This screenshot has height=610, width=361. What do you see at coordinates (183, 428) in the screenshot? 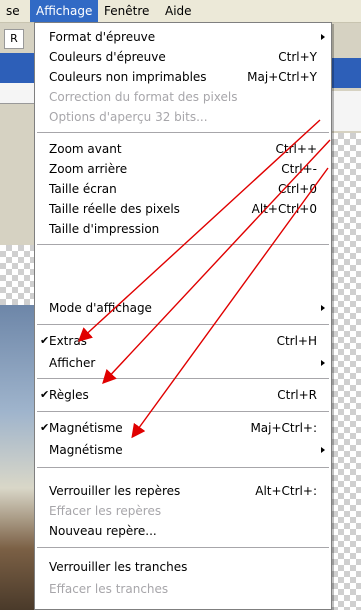
I see `menu-option-magnetisme-toggle: ✔ Magnétisme Maj+Ctrl+:` at bounding box center [183, 428].